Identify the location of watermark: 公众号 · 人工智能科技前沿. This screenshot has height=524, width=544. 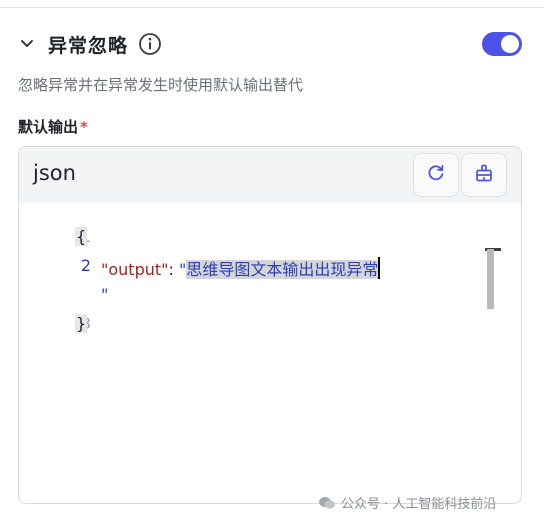
(407, 502).